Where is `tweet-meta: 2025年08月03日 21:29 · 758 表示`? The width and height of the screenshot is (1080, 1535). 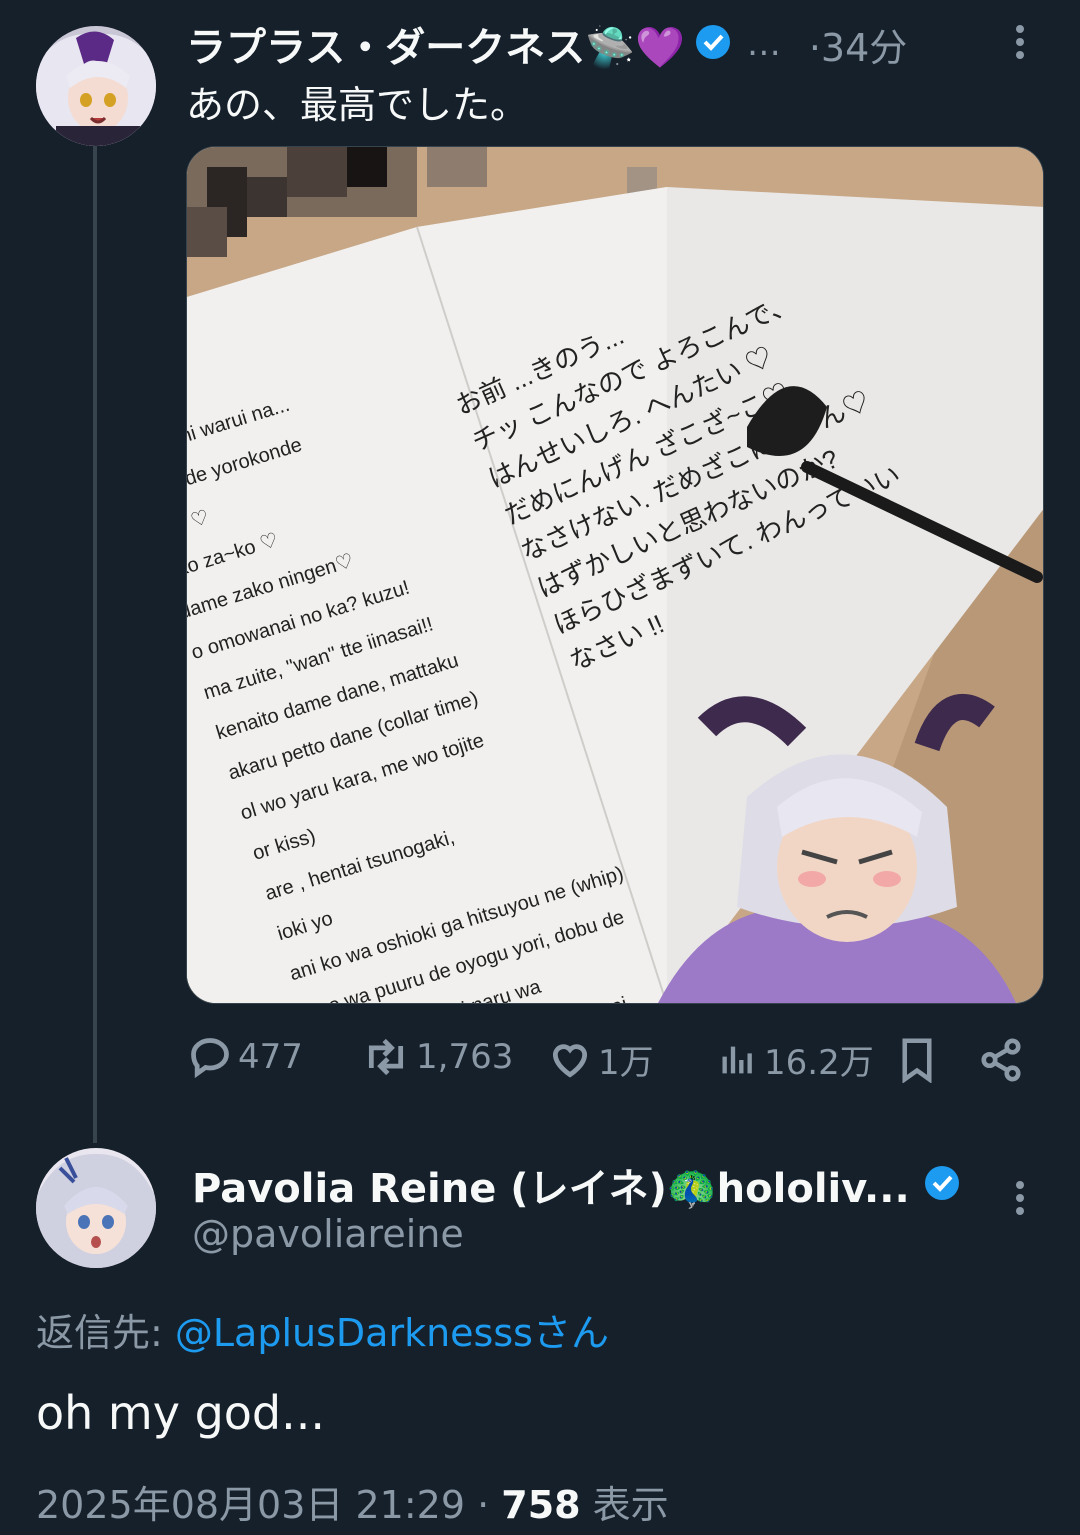
tweet-meta: 2025年08月03日 21:29 · 758 表示 is located at coordinates (352, 1501).